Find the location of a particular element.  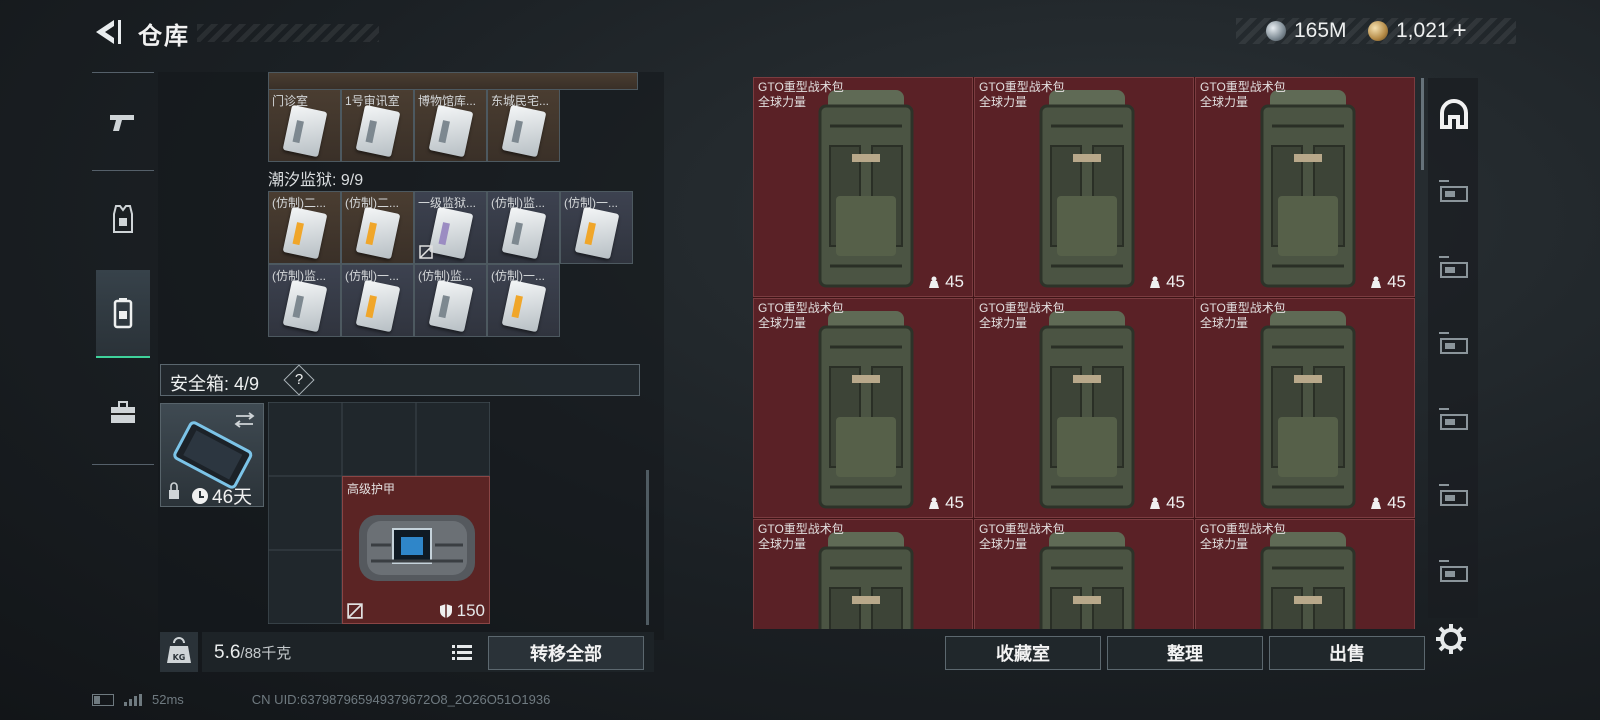

nav-backpack is located at coordinates (123, 314).